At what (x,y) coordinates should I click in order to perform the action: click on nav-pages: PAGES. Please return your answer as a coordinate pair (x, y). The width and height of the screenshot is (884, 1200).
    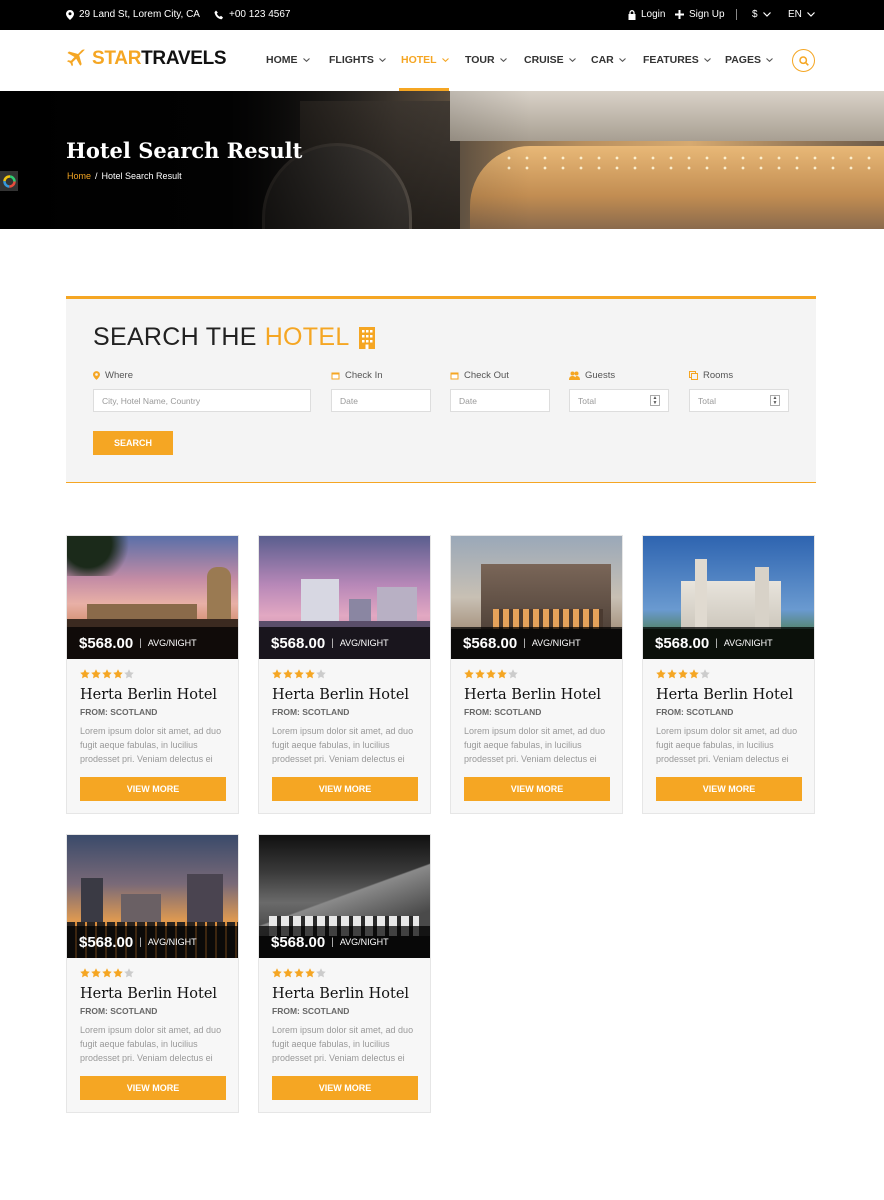
    Looking at the image, I should click on (749, 60).